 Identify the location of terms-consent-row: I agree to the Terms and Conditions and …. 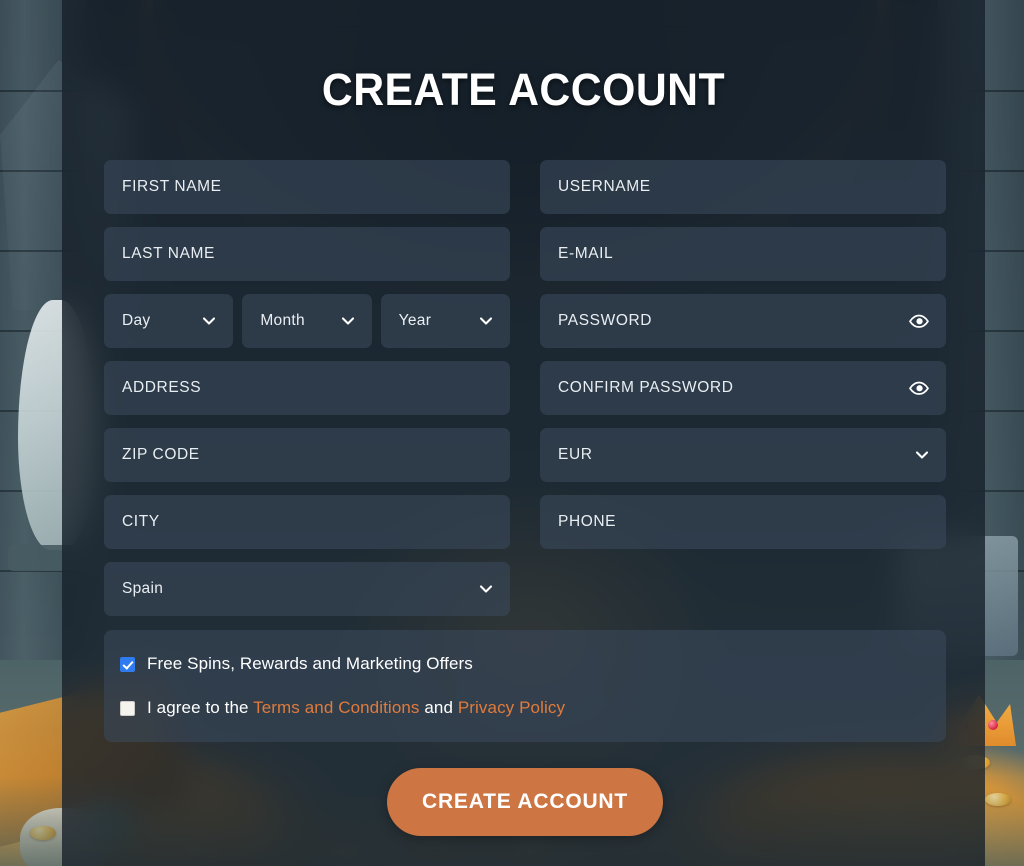
(525, 708).